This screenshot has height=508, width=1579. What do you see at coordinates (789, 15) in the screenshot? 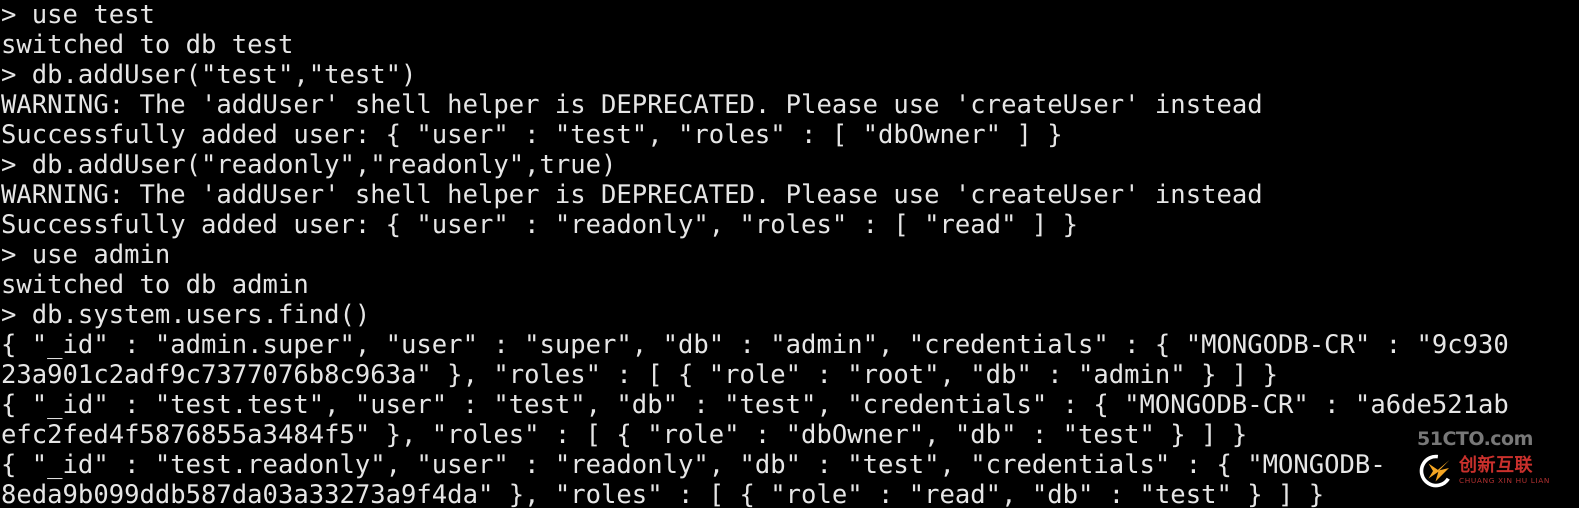
I see `terminal-line: > use test` at bounding box center [789, 15].